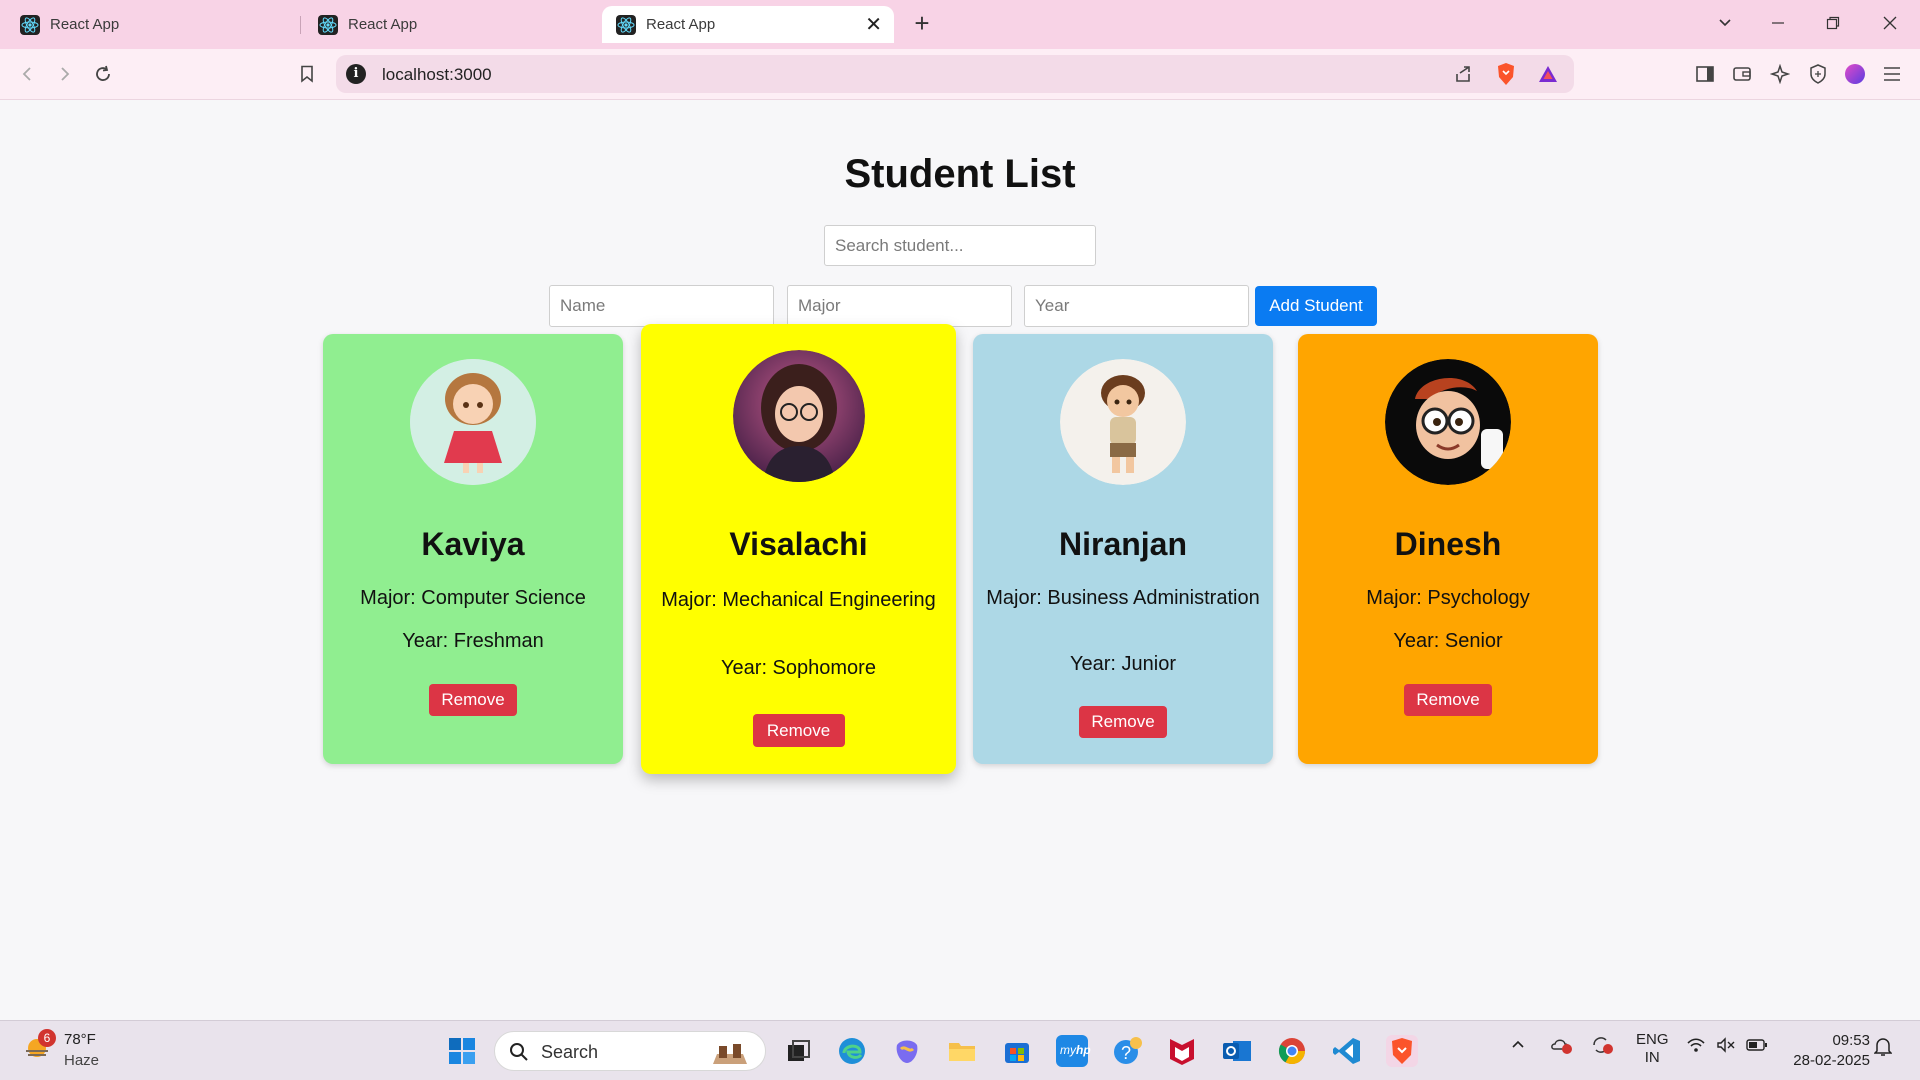 The height and width of the screenshot is (1080, 1920). What do you see at coordinates (1818, 74) in the screenshot?
I see `vpn-shield-icon` at bounding box center [1818, 74].